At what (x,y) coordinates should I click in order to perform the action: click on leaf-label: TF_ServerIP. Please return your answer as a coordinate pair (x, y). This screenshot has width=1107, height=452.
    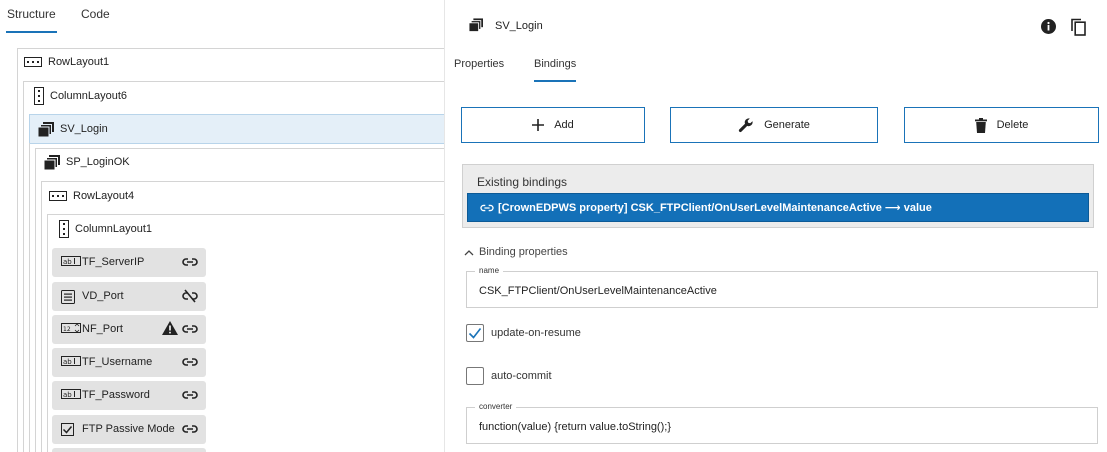
    Looking at the image, I should click on (113, 262).